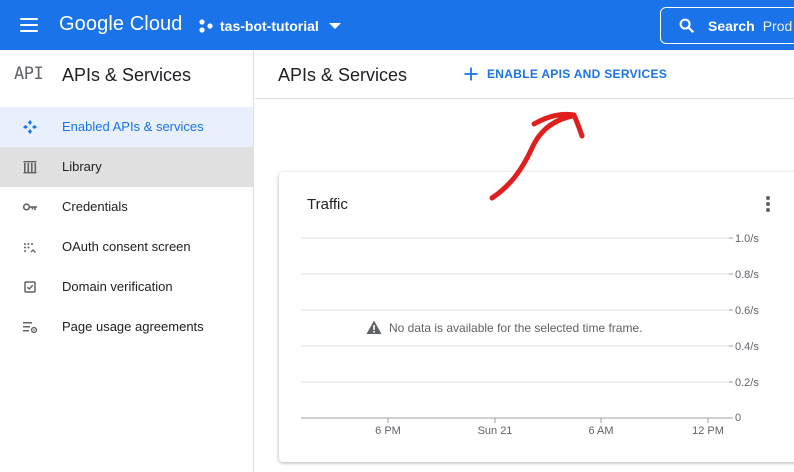 The width and height of the screenshot is (794, 472). What do you see at coordinates (126, 167) in the screenshot?
I see `sidebar-item-library: Library` at bounding box center [126, 167].